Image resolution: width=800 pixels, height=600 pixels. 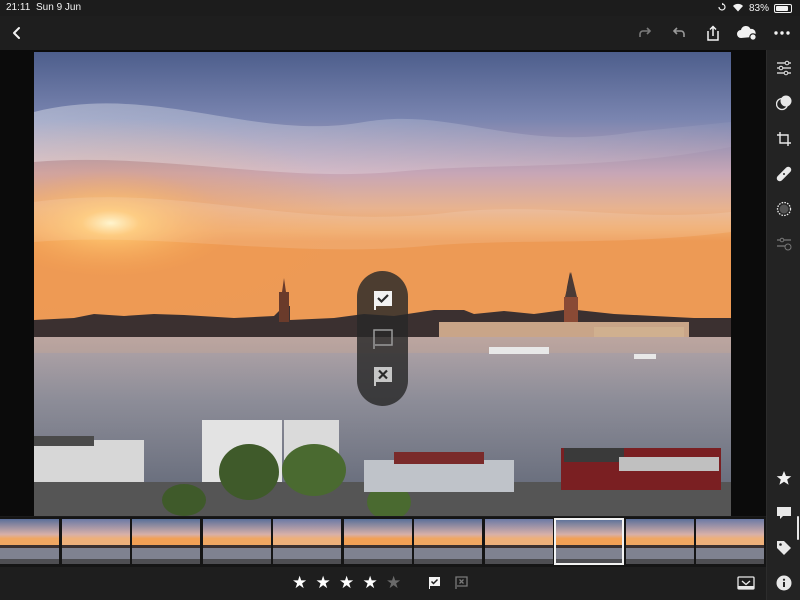 What do you see at coordinates (798, 528) in the screenshot?
I see `active-tool-indicator` at bounding box center [798, 528].